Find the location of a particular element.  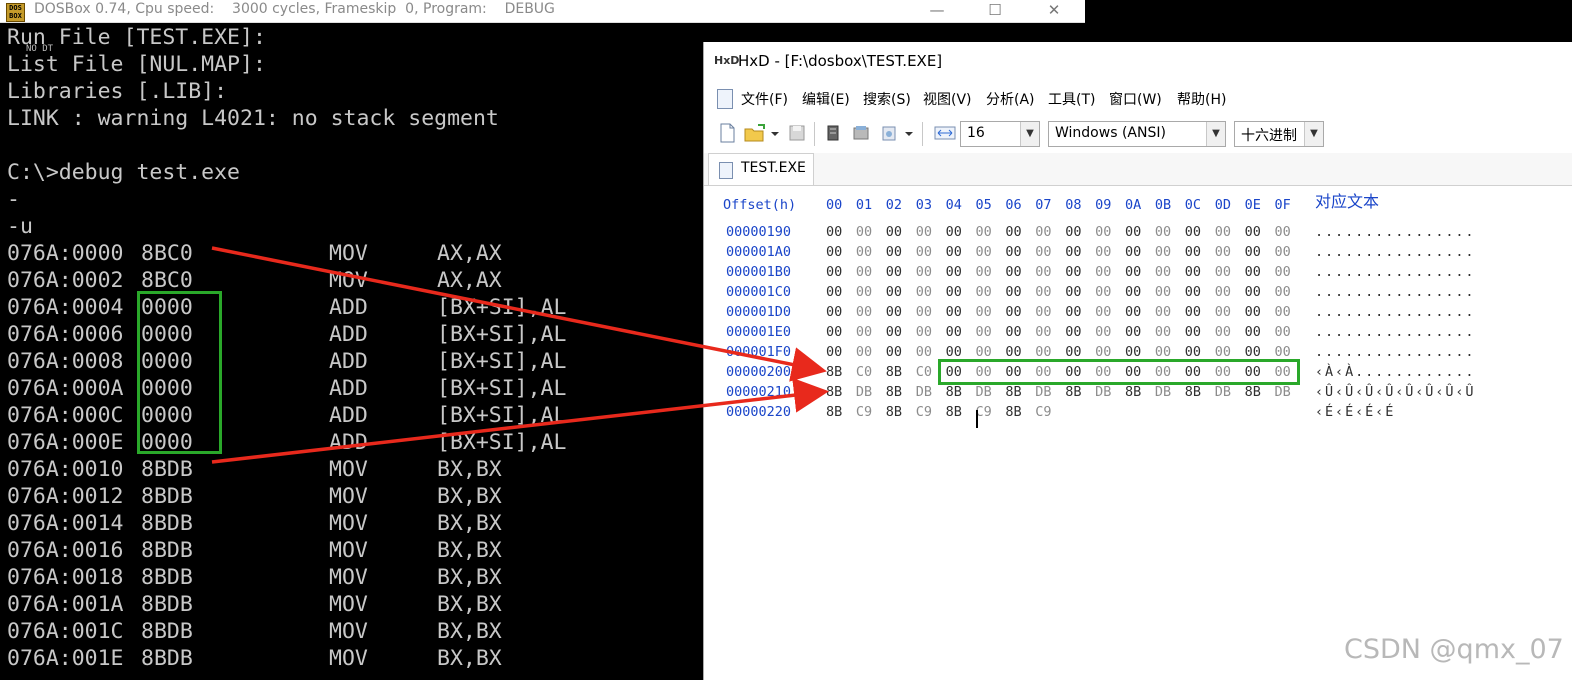

menu-tools: 工具(T) is located at coordinates (1071, 99).